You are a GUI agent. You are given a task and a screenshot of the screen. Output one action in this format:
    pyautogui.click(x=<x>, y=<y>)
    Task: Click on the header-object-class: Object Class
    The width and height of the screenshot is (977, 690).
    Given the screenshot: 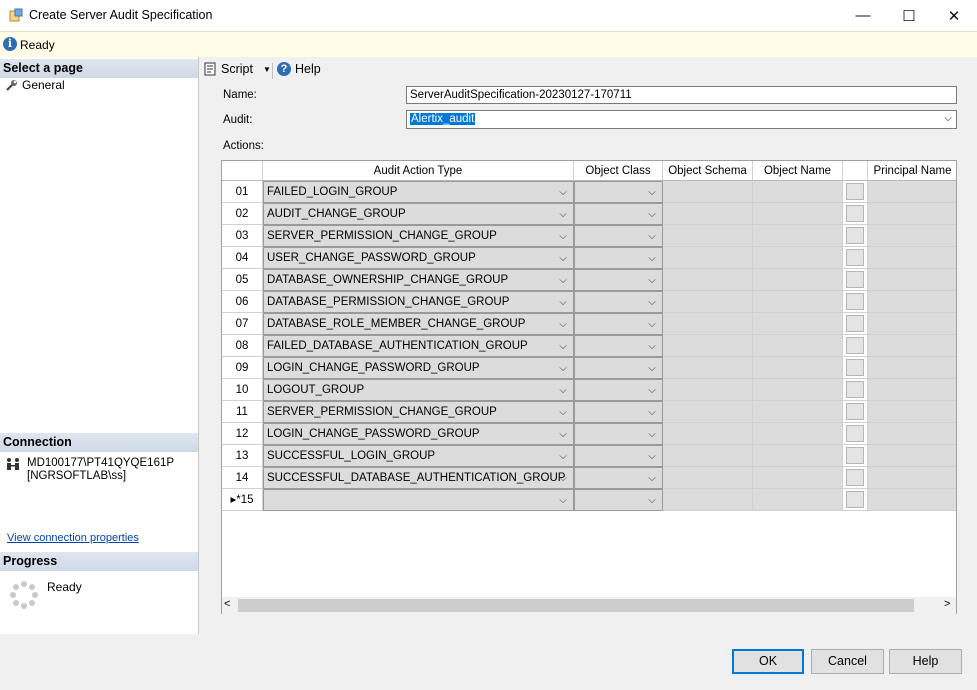 What is the action you would take?
    pyautogui.click(x=618, y=171)
    